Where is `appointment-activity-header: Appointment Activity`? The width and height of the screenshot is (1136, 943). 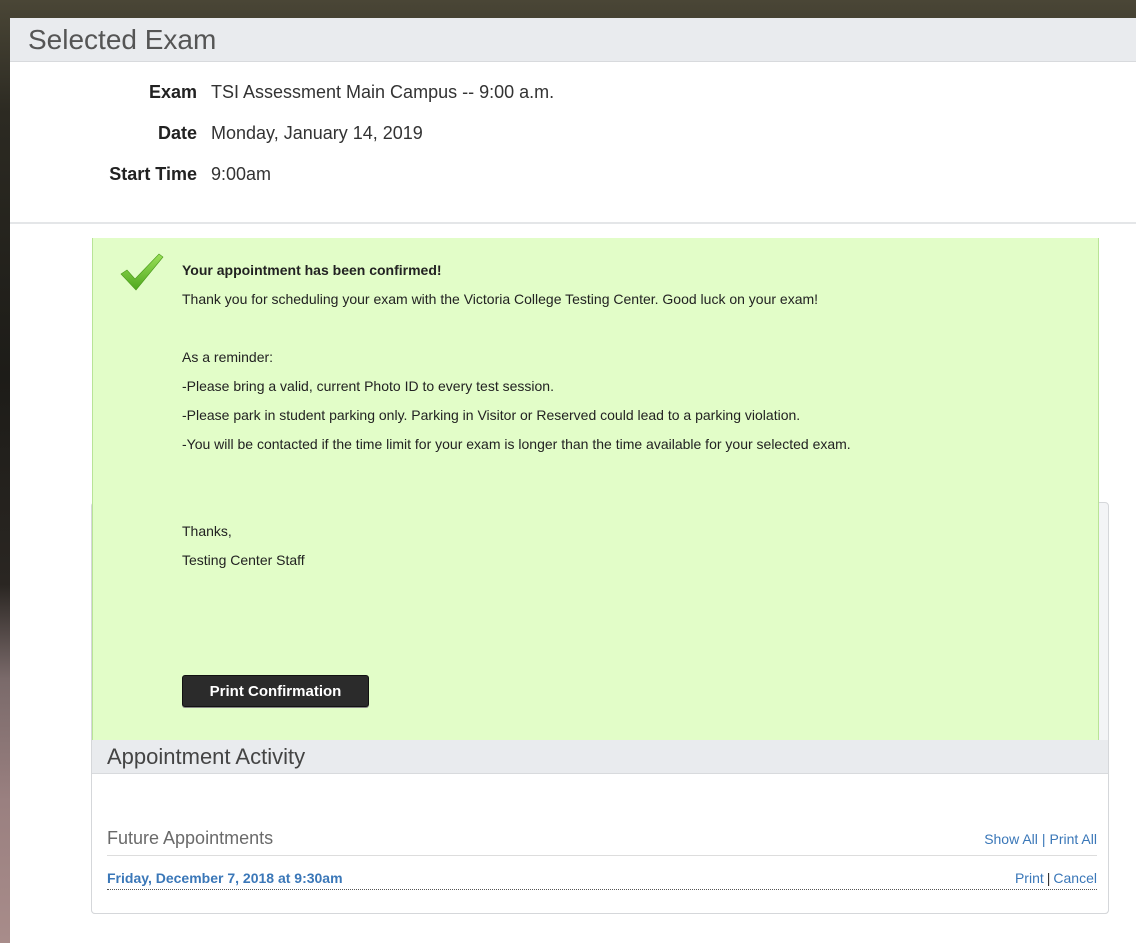
appointment-activity-header: Appointment Activity is located at coordinates (600, 757).